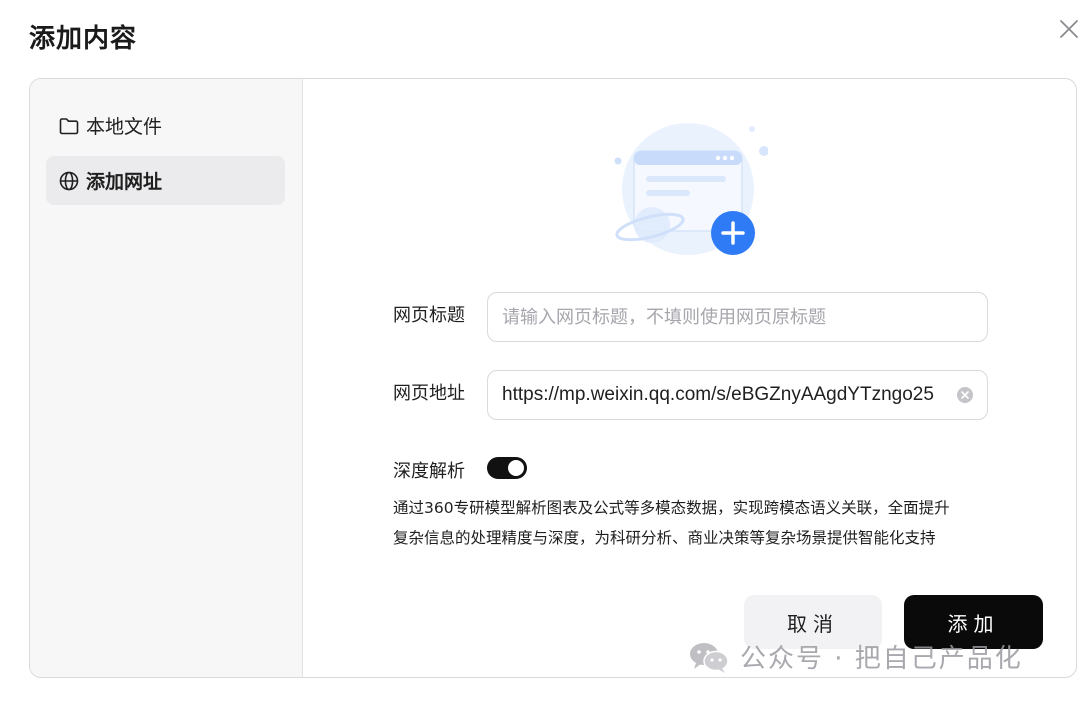 This screenshot has height=702, width=1080. I want to click on wechat-icon, so click(709, 657).